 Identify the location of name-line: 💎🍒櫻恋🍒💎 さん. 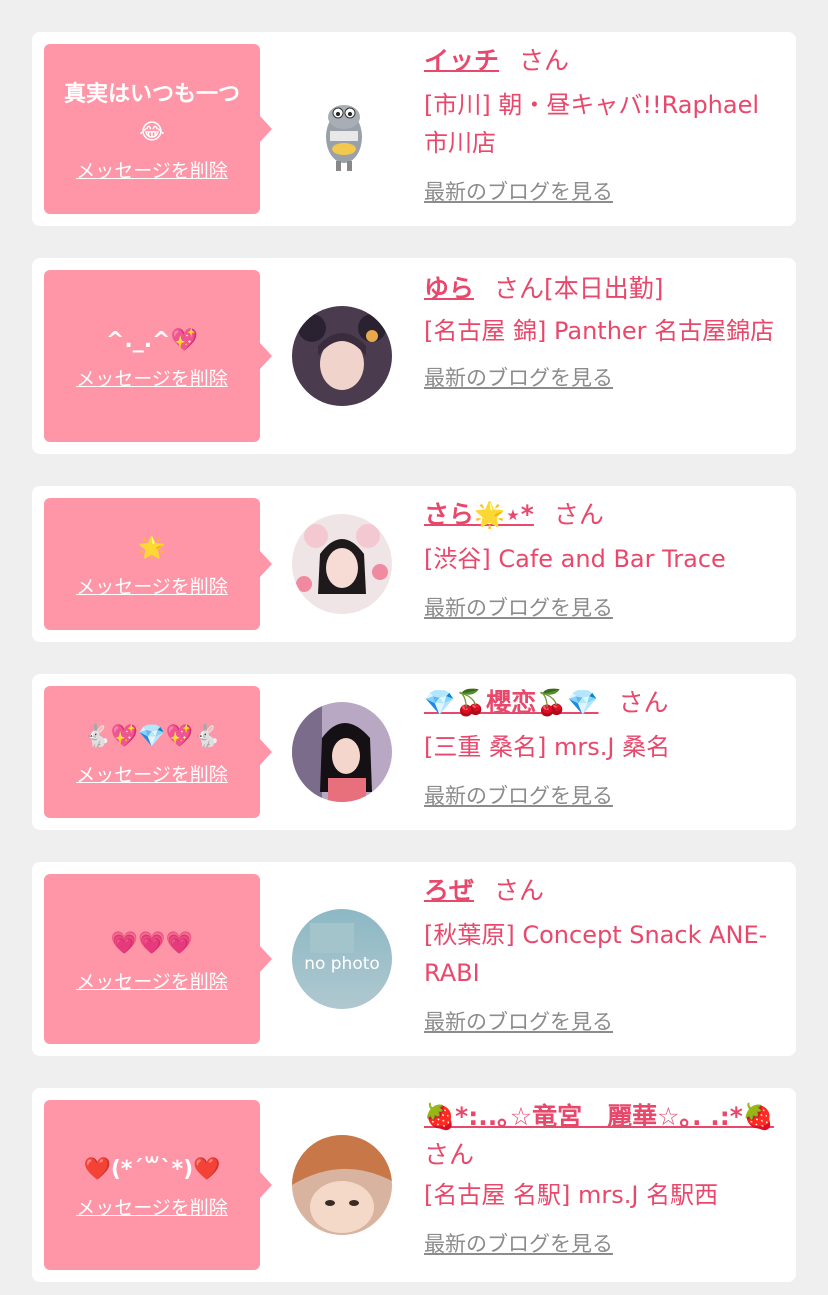
(600, 703).